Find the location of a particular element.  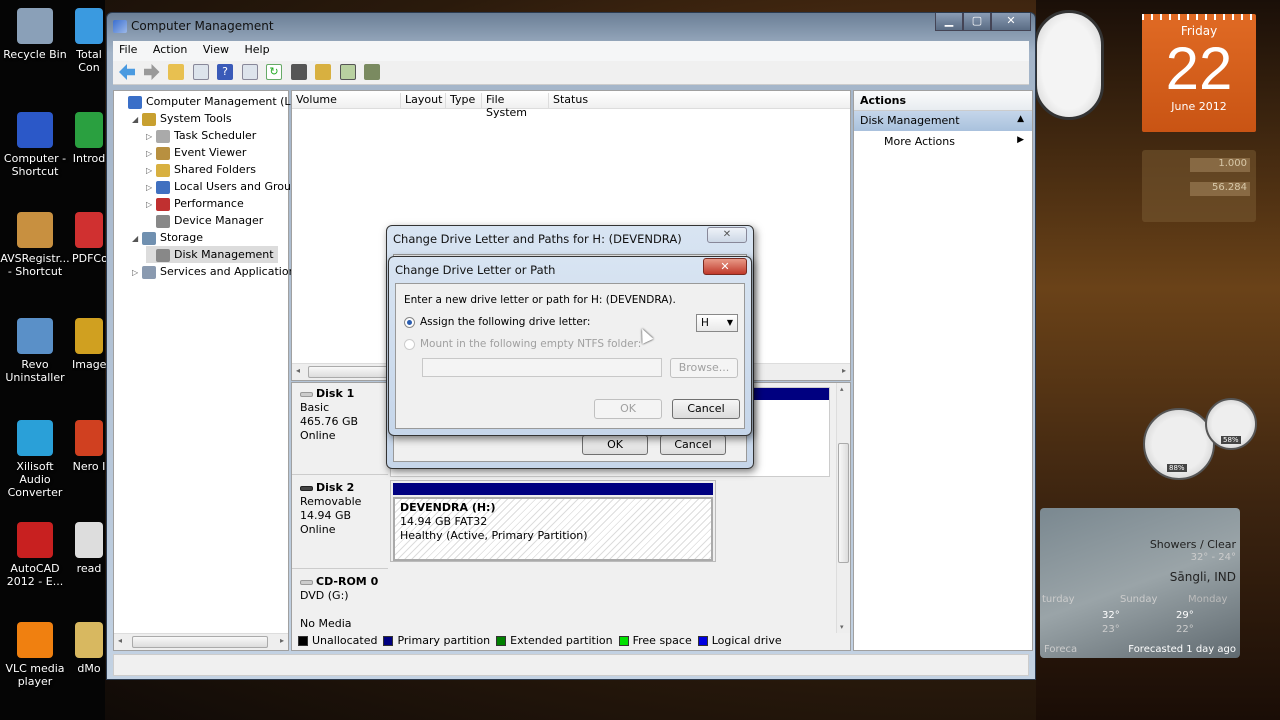

tree-item: ▷ Performance is located at coordinates (195, 203).